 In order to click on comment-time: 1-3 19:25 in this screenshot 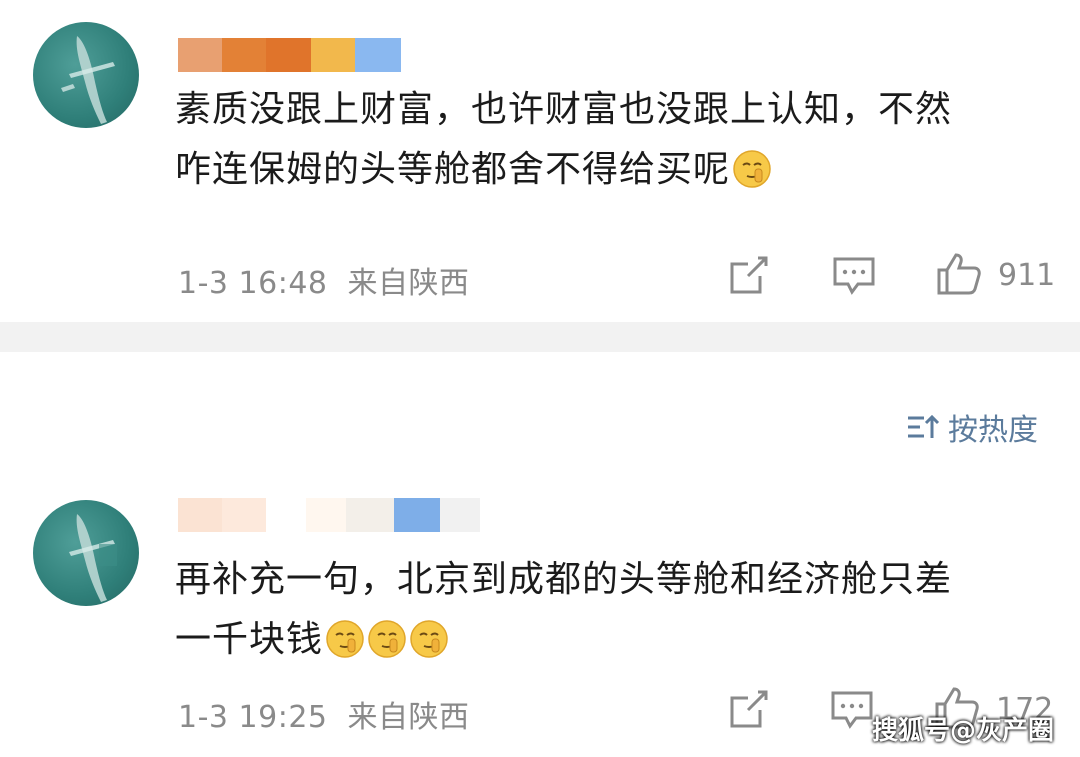, I will do `click(253, 717)`.